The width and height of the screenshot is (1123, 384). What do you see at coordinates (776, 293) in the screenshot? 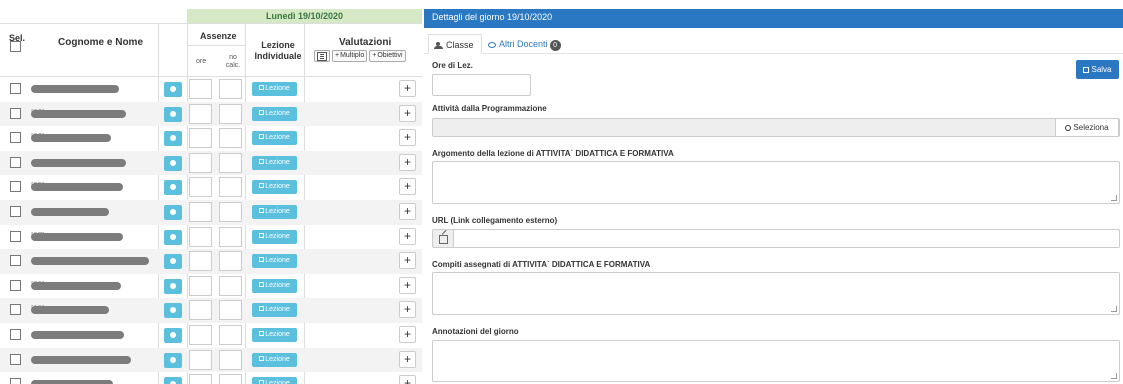
I see `compiti-textarea` at bounding box center [776, 293].